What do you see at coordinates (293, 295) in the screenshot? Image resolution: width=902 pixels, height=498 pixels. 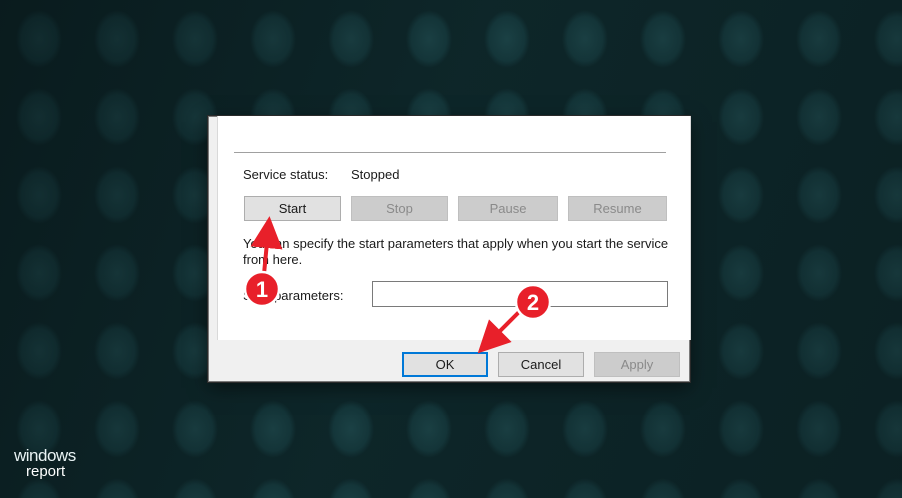 I see `start-parameters-label: Start parameters:` at bounding box center [293, 295].